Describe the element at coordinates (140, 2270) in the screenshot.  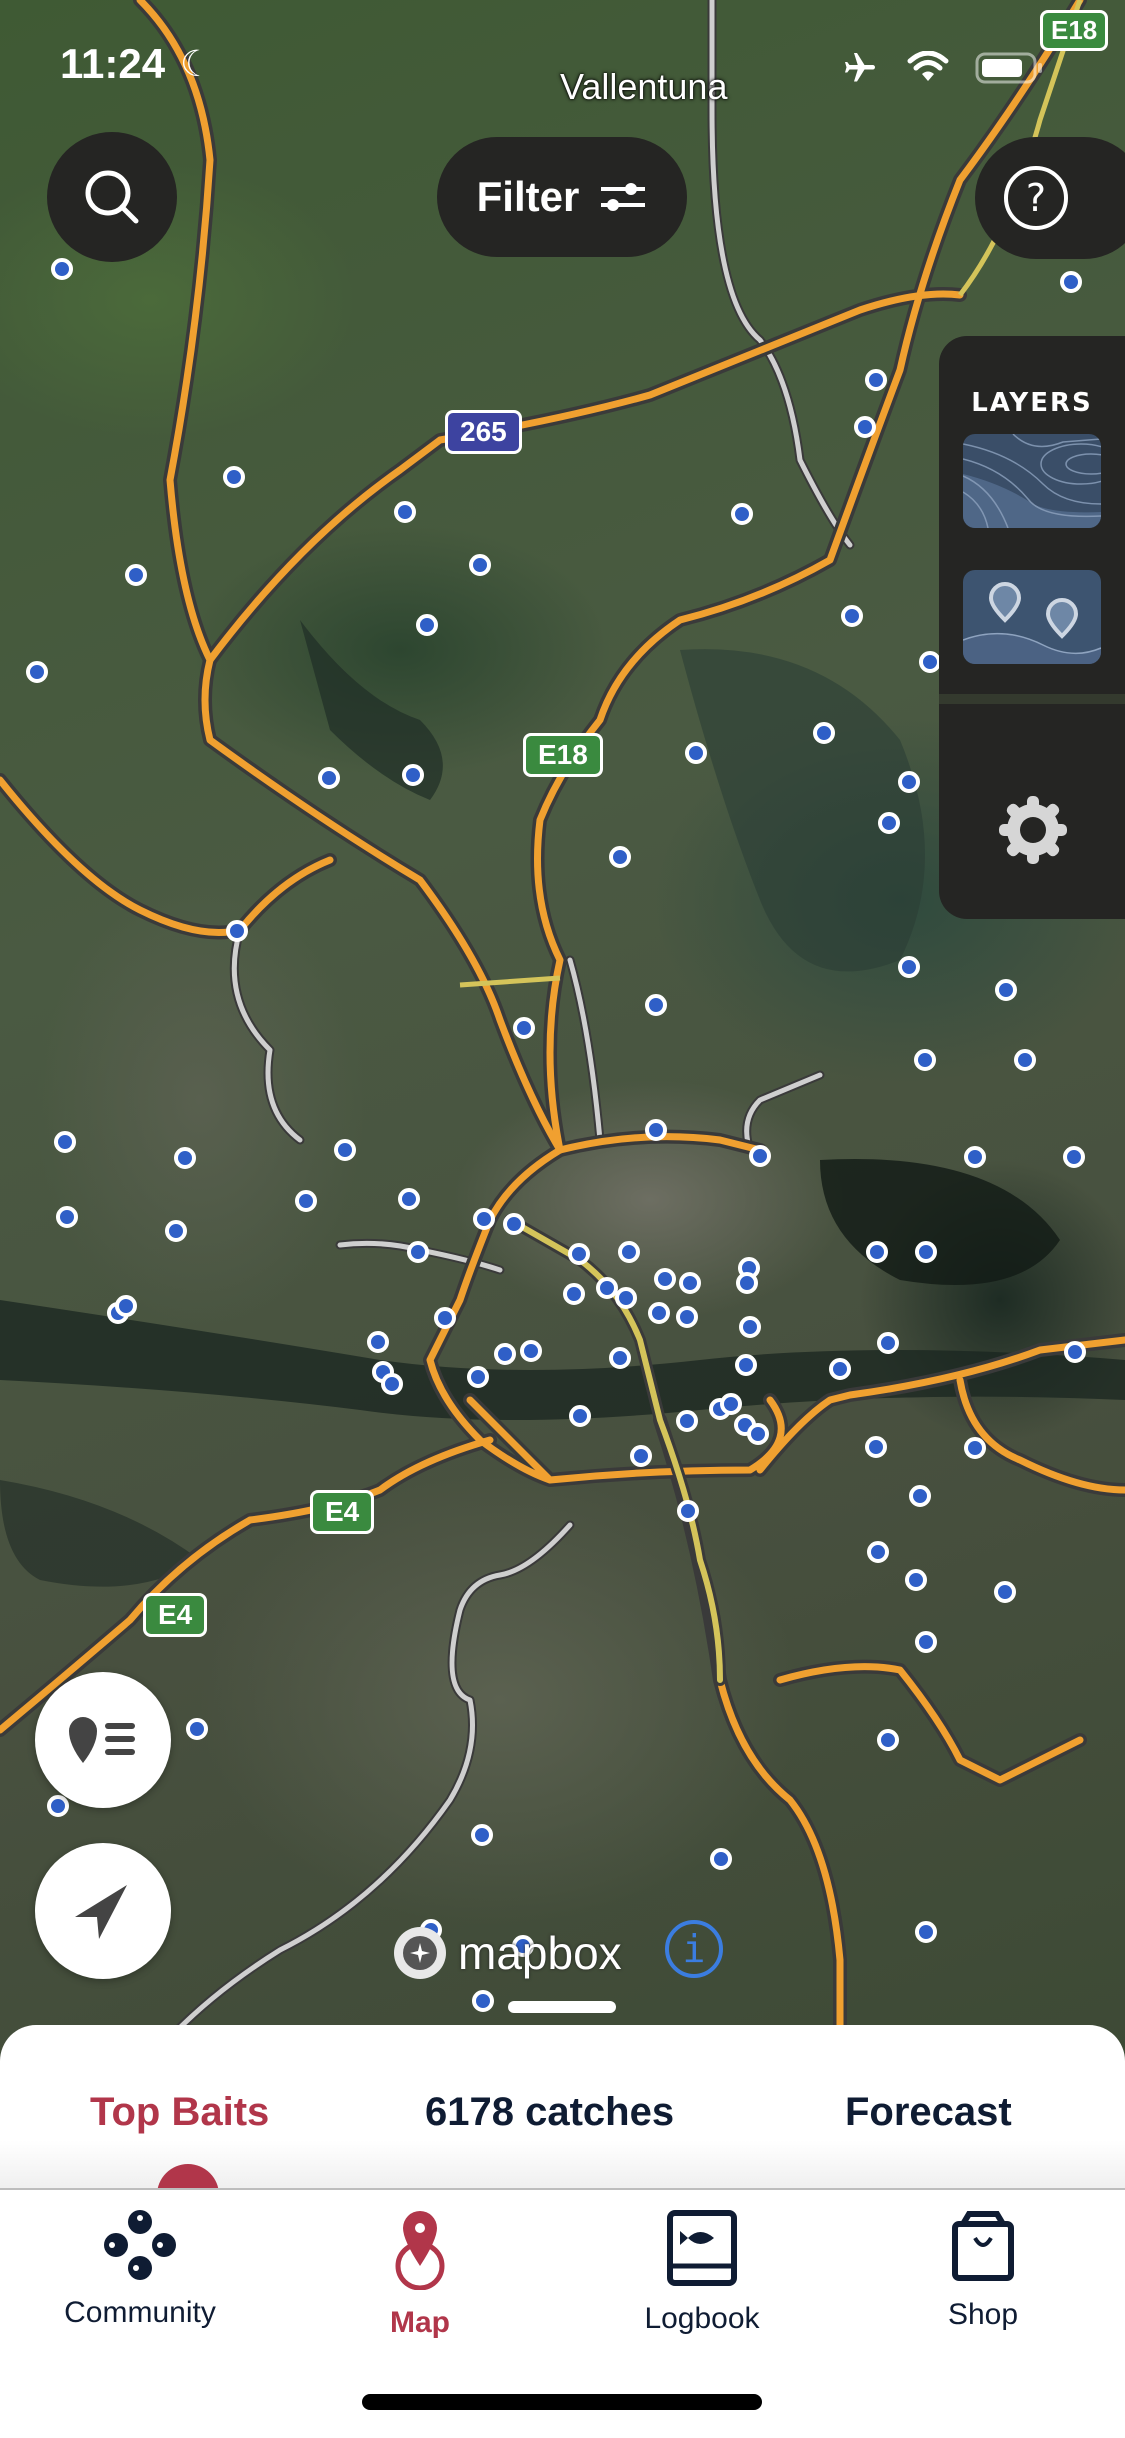
I see `tab-community: Community` at that location.